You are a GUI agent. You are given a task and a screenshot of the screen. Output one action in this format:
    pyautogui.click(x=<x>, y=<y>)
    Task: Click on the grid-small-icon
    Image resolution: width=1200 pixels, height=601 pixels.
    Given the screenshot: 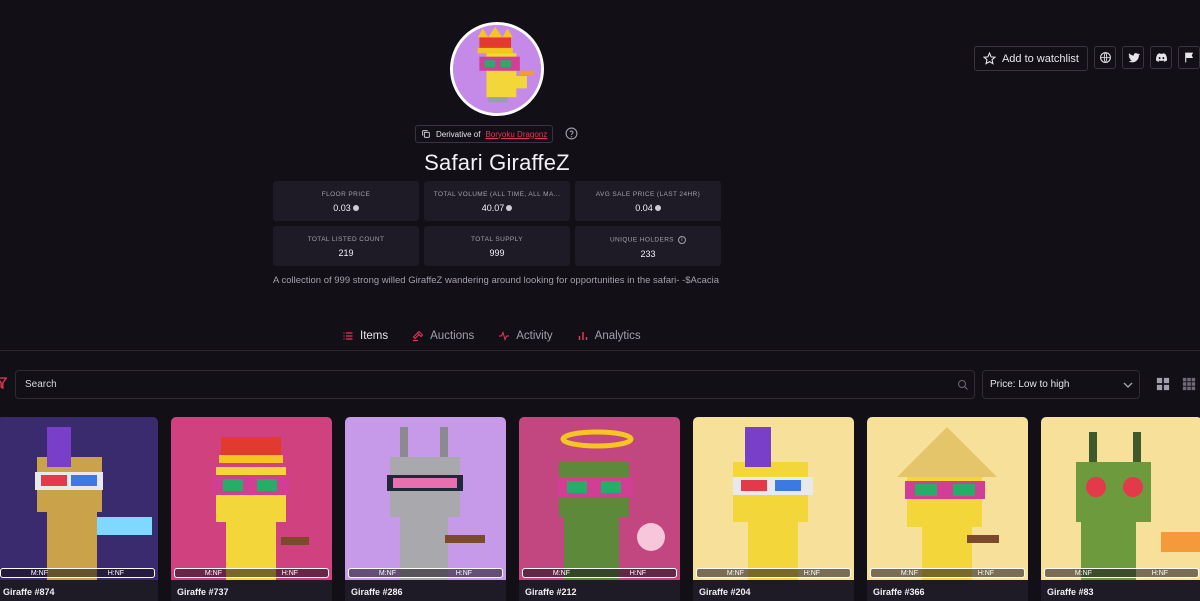 What is the action you would take?
    pyautogui.click(x=1189, y=384)
    